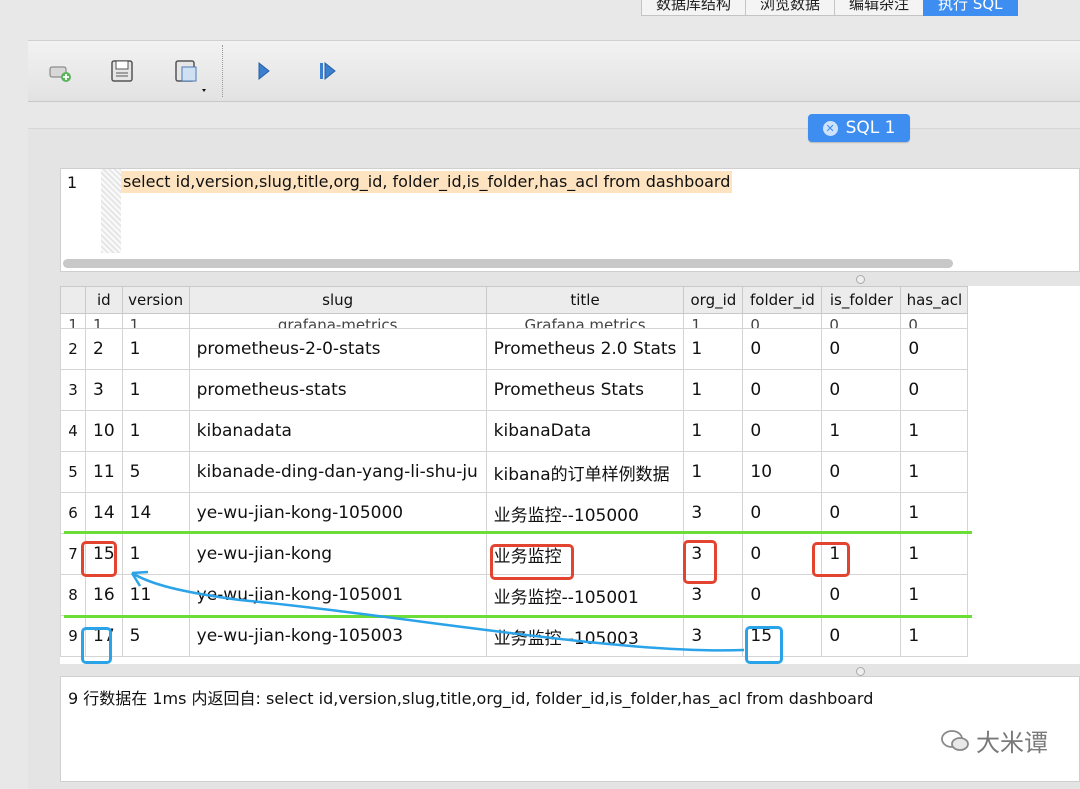  Describe the element at coordinates (585, 390) in the screenshot. I see `cell-title: Prometheus Stats` at that location.